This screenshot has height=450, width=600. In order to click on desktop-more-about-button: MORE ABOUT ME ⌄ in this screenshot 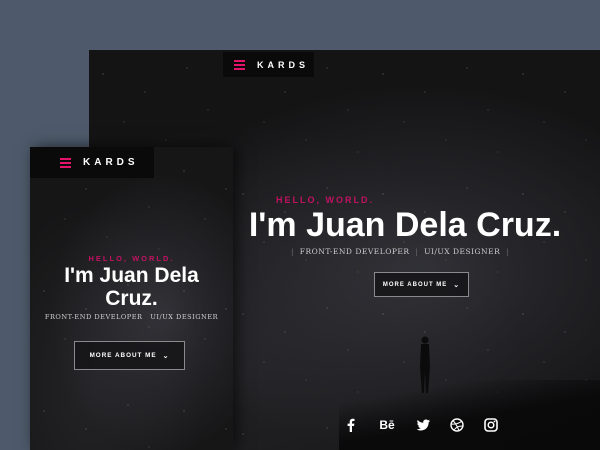, I will do `click(421, 284)`.